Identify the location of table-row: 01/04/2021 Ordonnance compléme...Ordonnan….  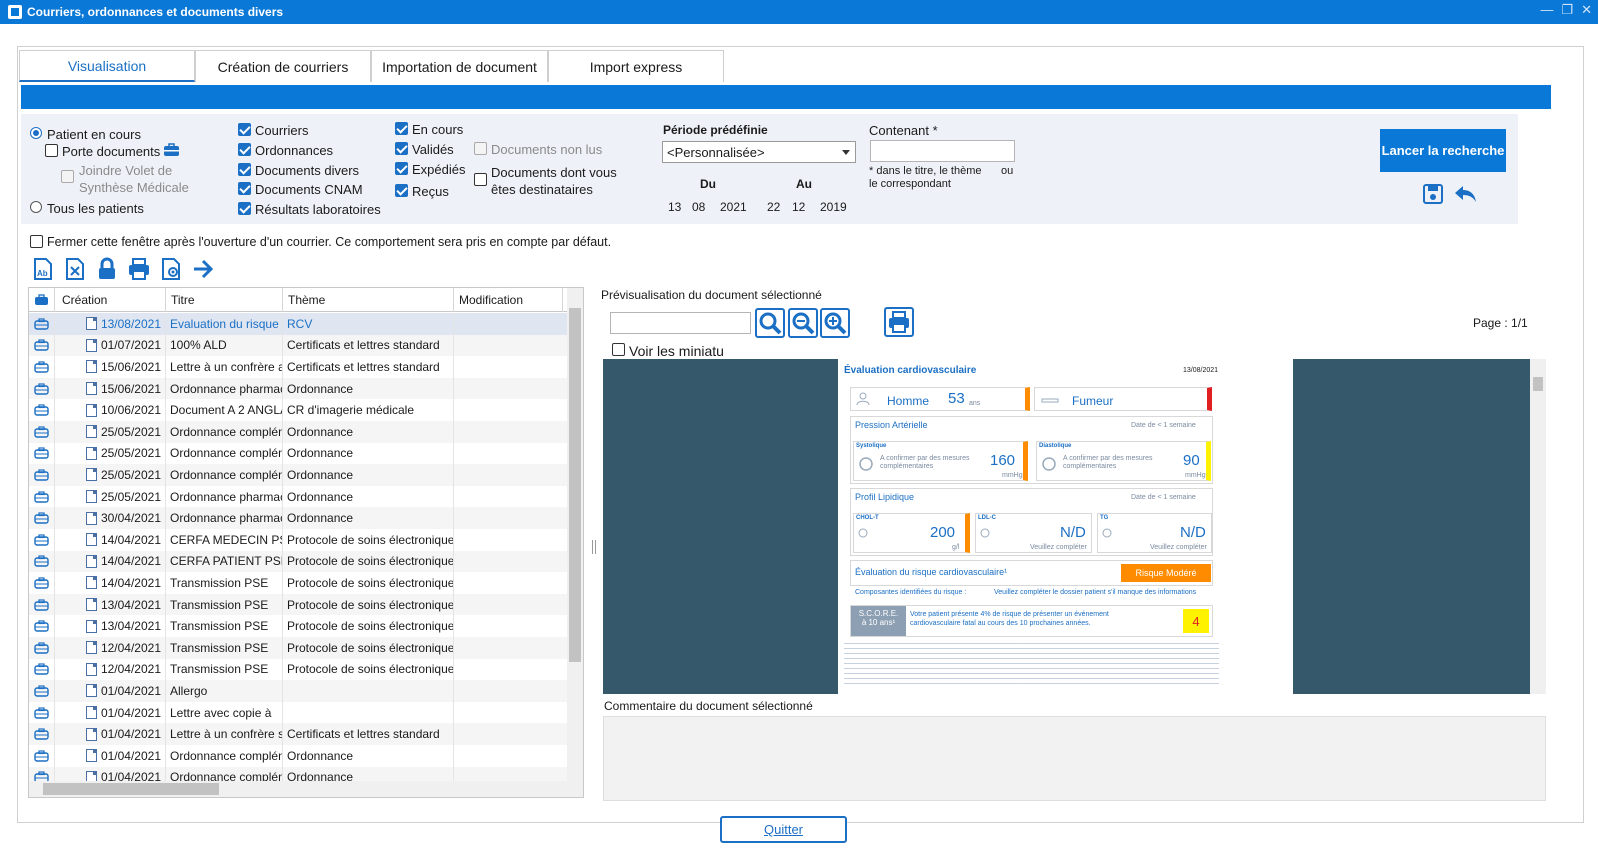
(299, 756).